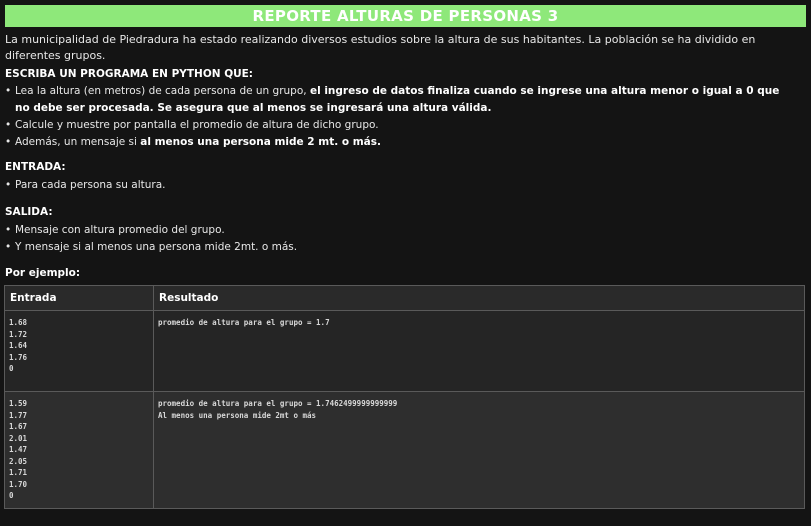 This screenshot has width=811, height=526. Describe the element at coordinates (35, 167) in the screenshot. I see `entrada-heading: ENTRADA:` at that location.